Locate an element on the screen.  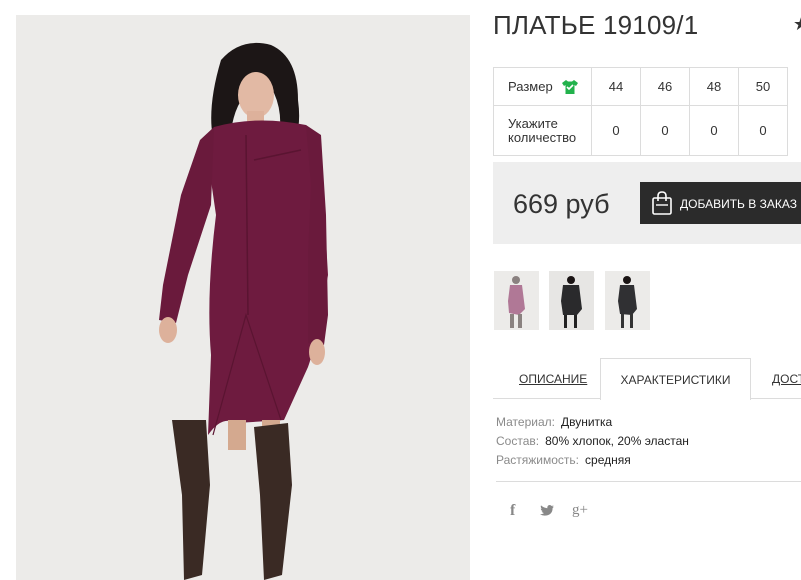
price-panel: 669 руб ДОБАВИТЬ В ЗАКАЗ is located at coordinates (647, 203).